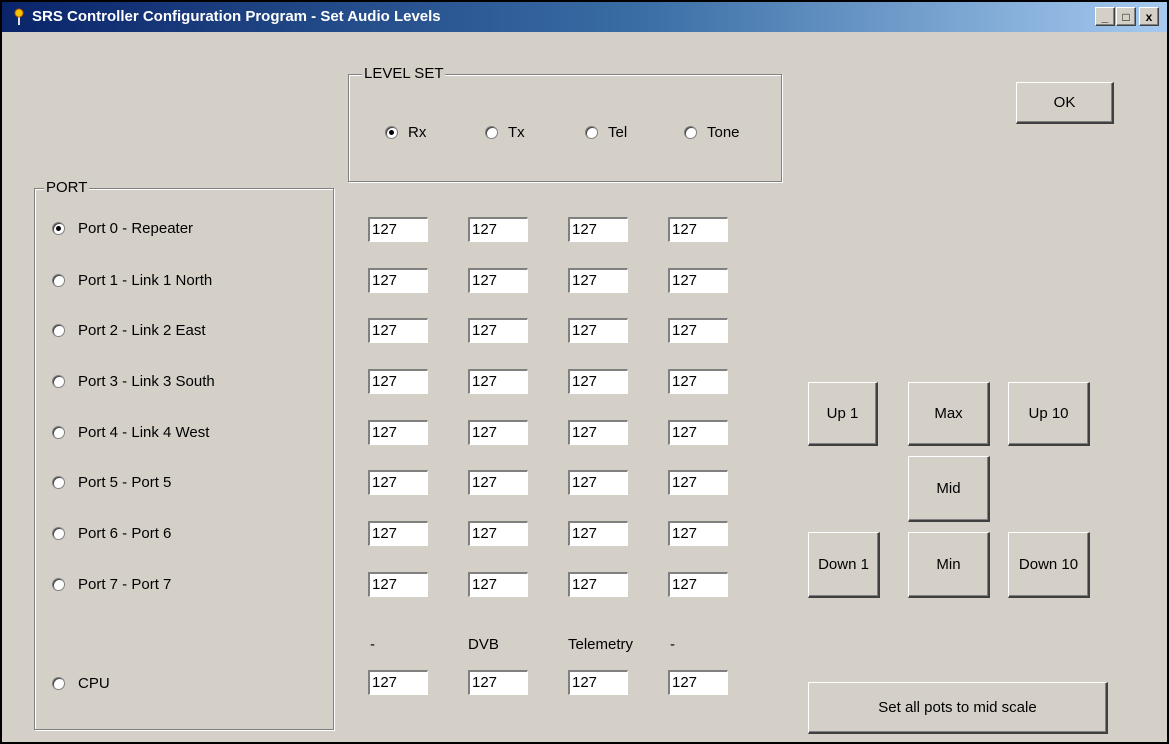 Image resolution: width=1169 pixels, height=744 pixels. Describe the element at coordinates (142, 330) in the screenshot. I see `port-2-label: Port 2 - Link 2 East` at that location.